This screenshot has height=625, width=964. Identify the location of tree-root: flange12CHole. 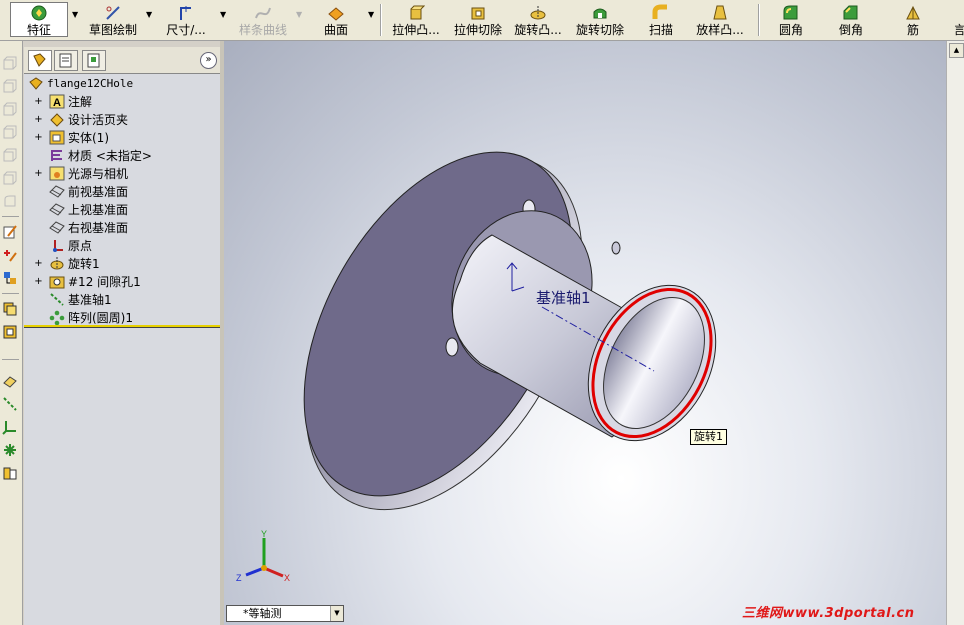
(122, 83).